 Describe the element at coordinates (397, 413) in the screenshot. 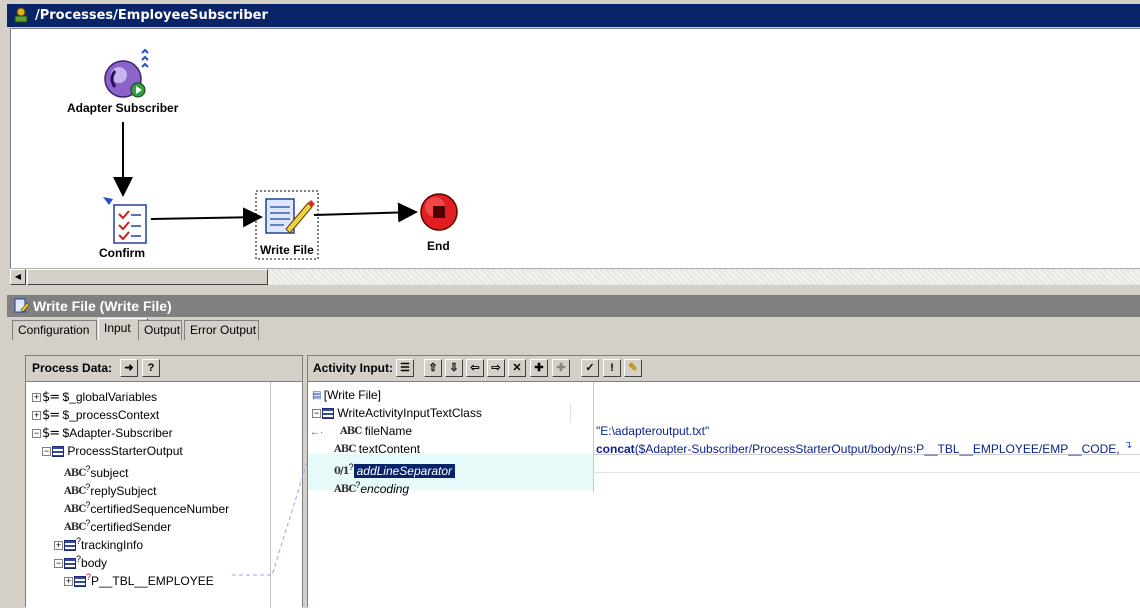

I see `tree-item: − WriteActivityInputTextClass` at that location.